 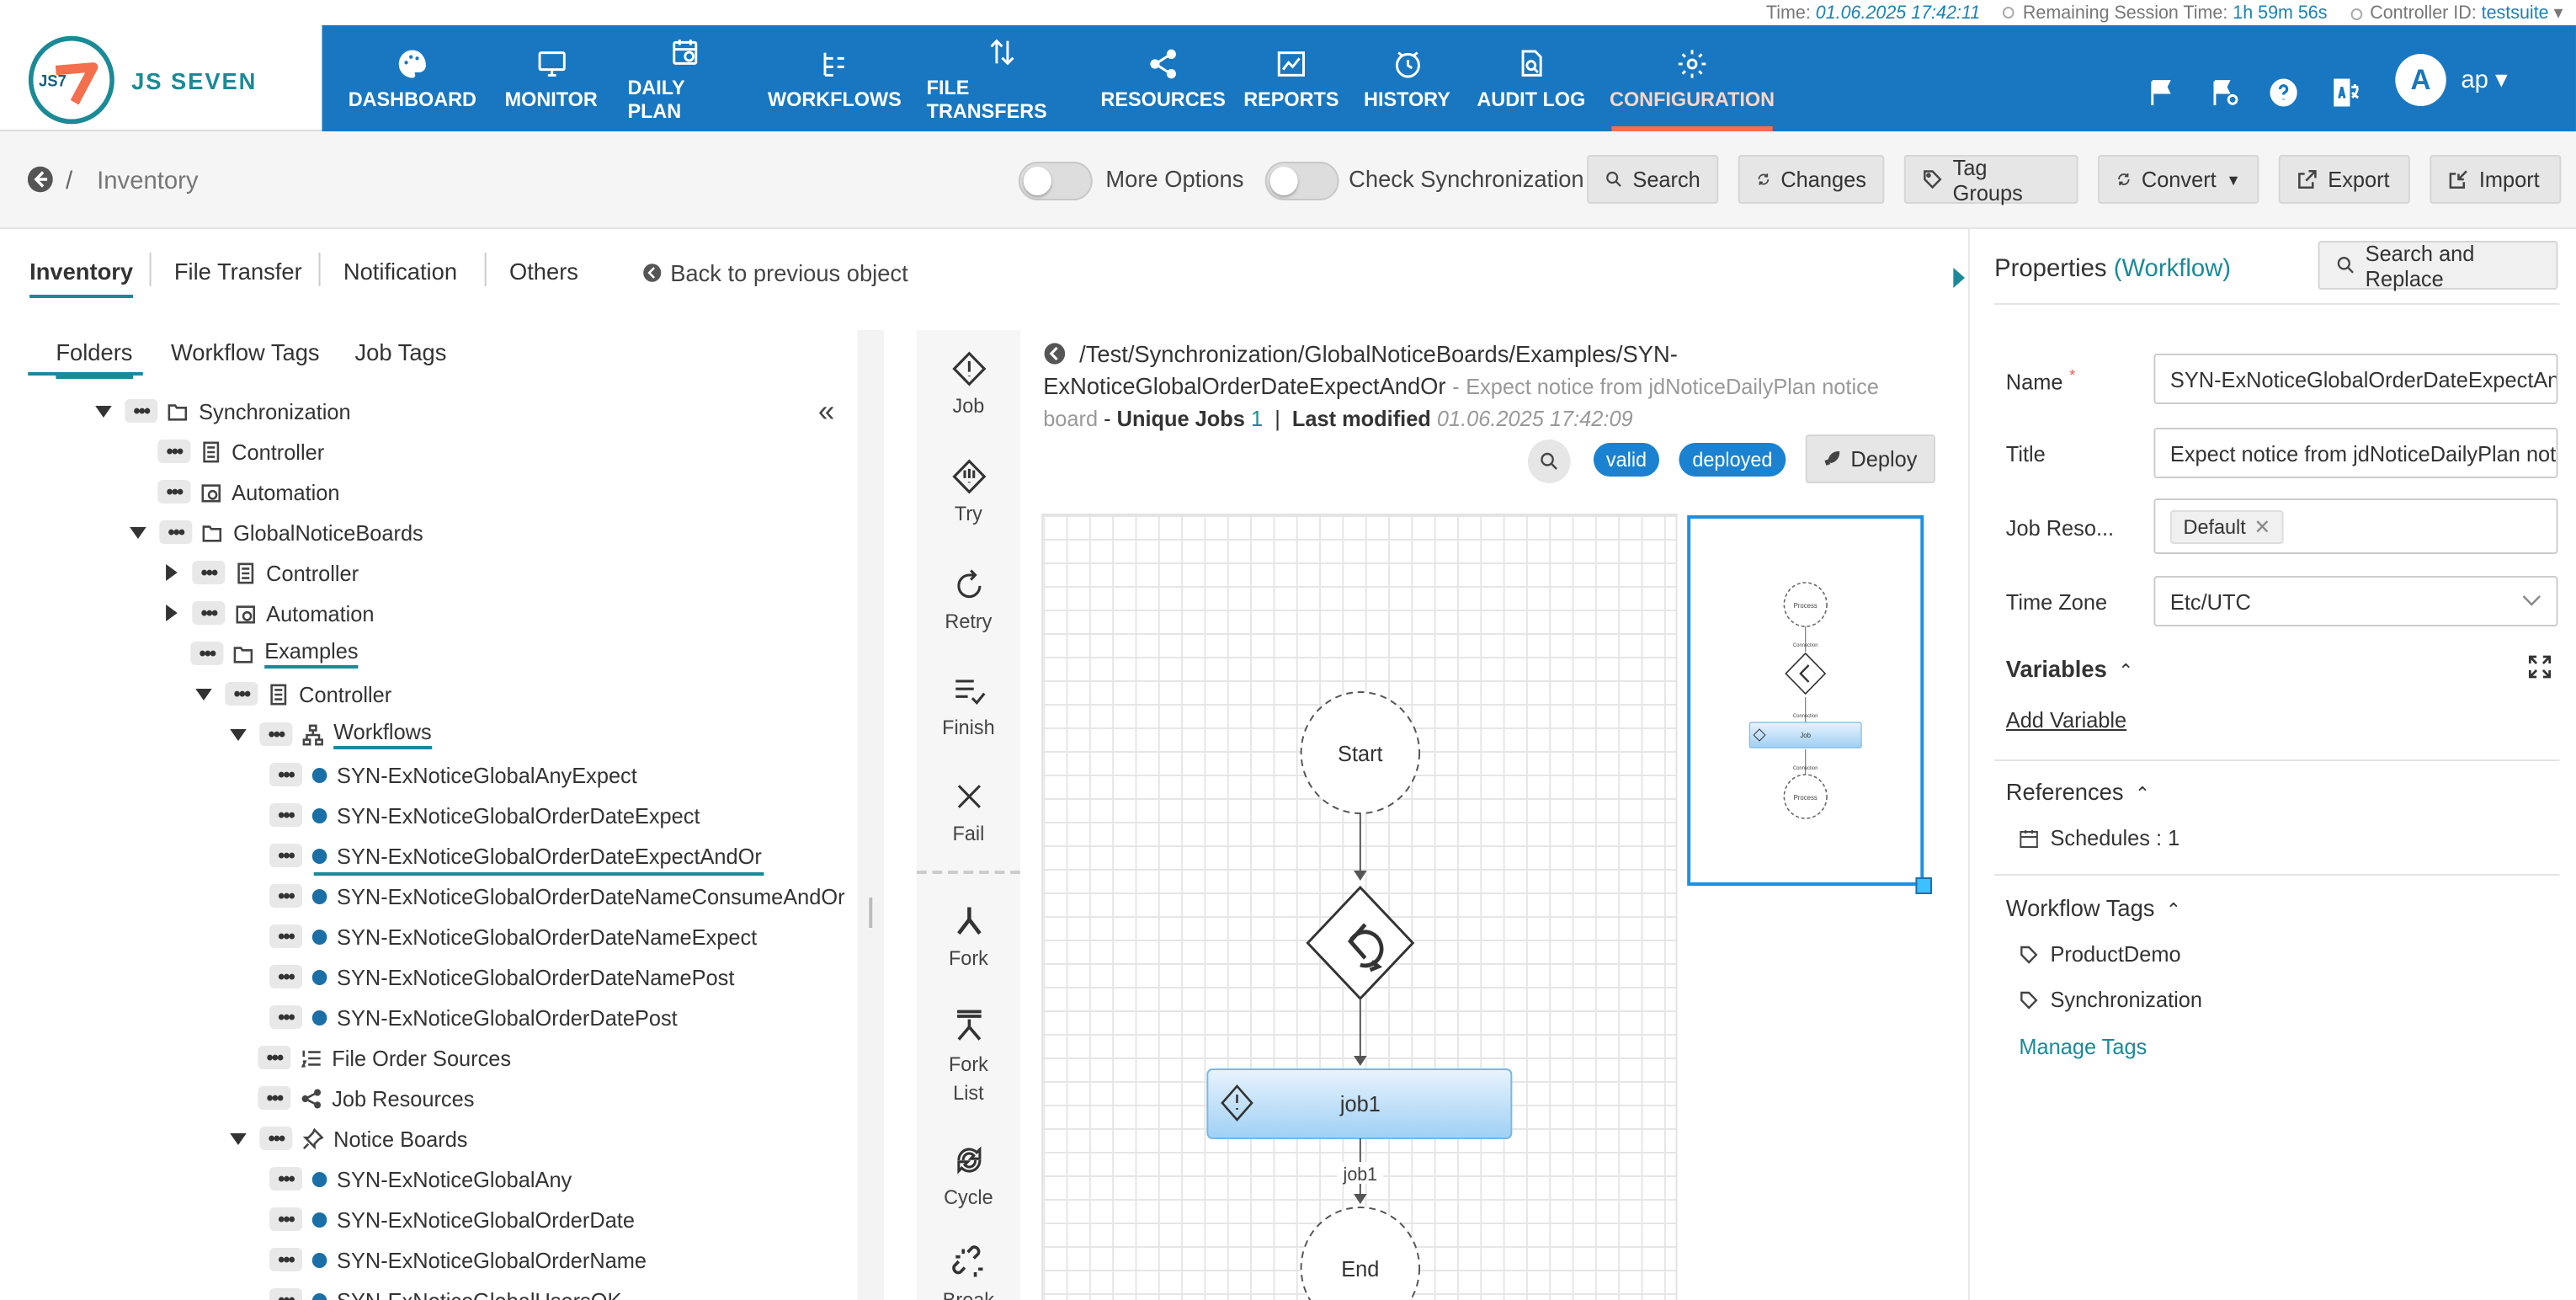 What do you see at coordinates (400, 271) in the screenshot?
I see `tab-notification: Notification` at bounding box center [400, 271].